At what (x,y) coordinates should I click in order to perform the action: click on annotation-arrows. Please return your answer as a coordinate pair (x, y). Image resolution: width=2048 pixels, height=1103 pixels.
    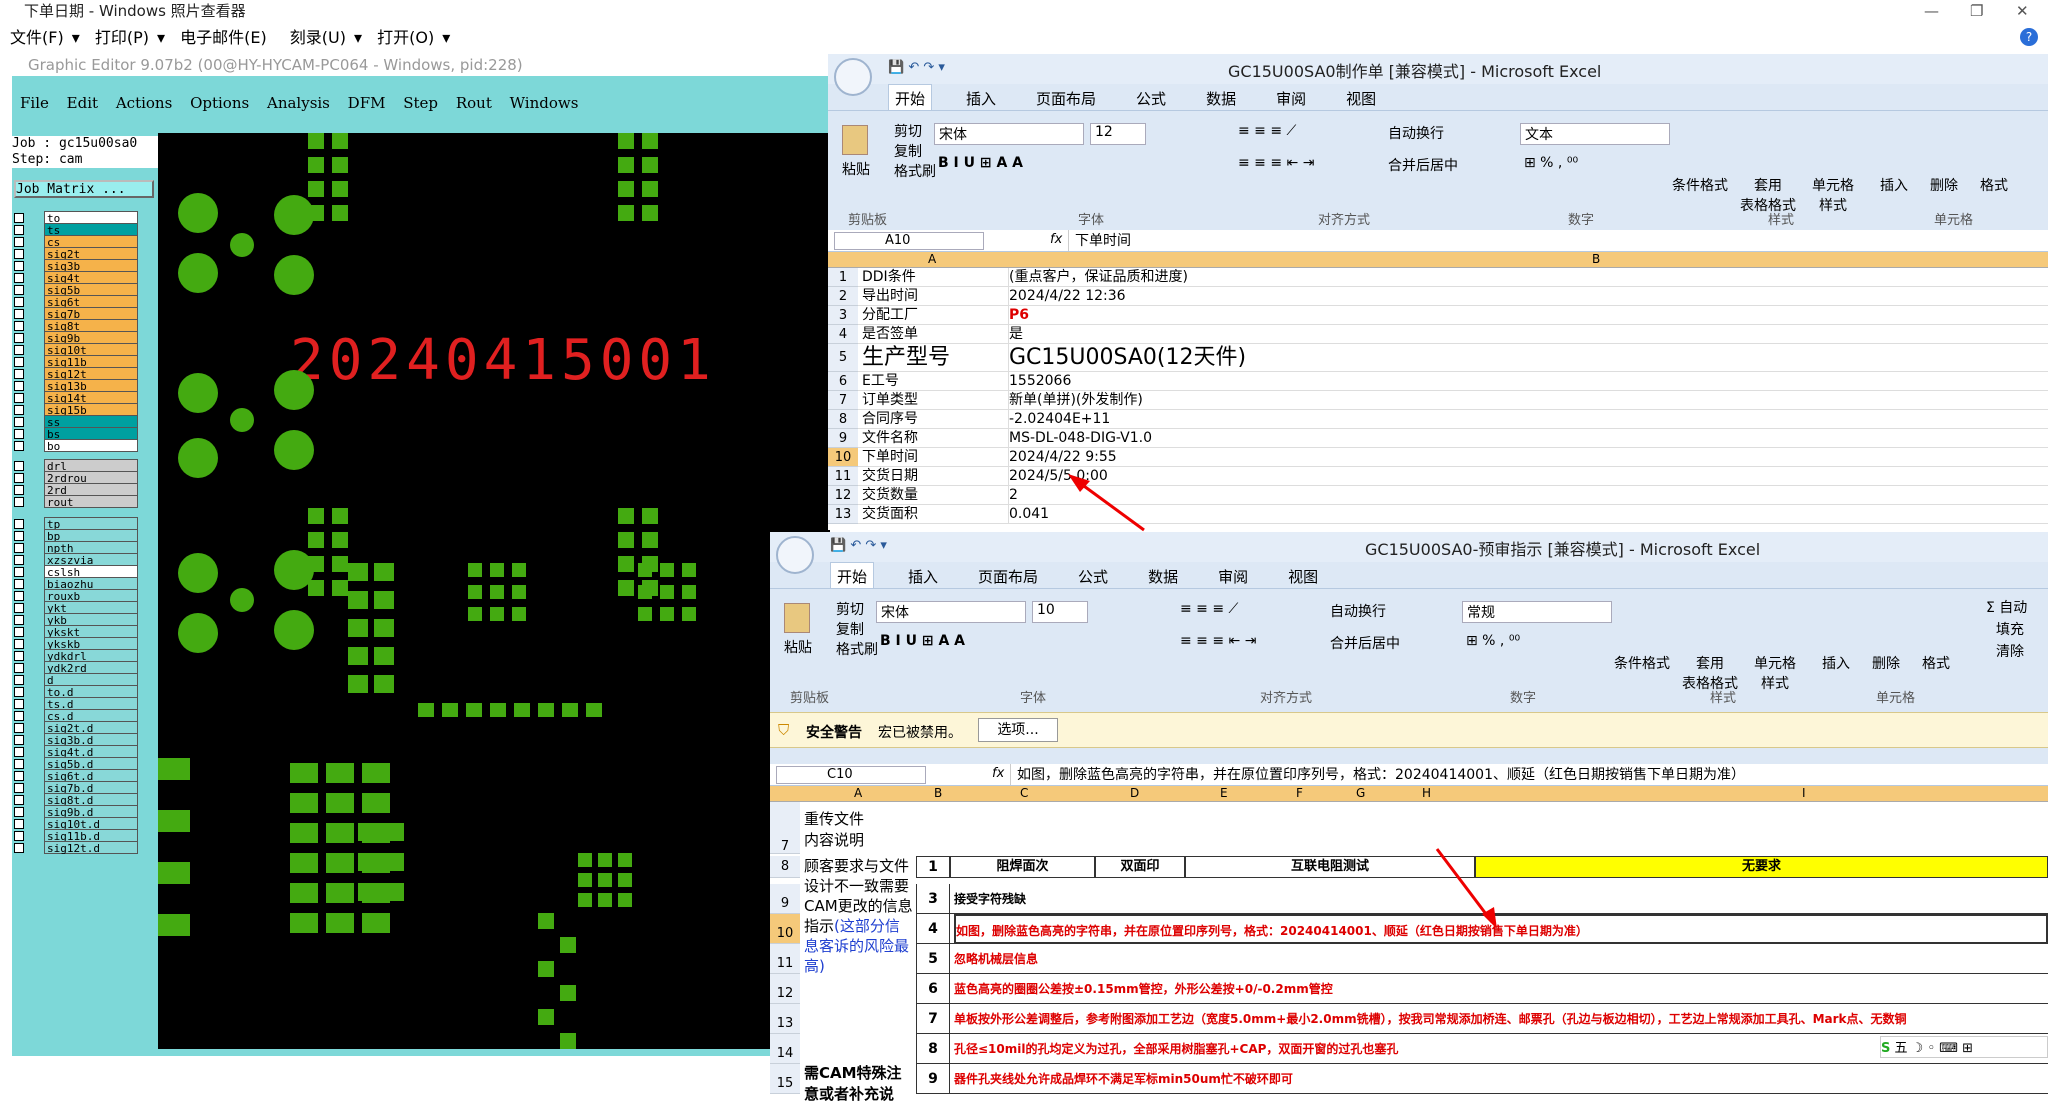
    Looking at the image, I should click on (1282, 701).